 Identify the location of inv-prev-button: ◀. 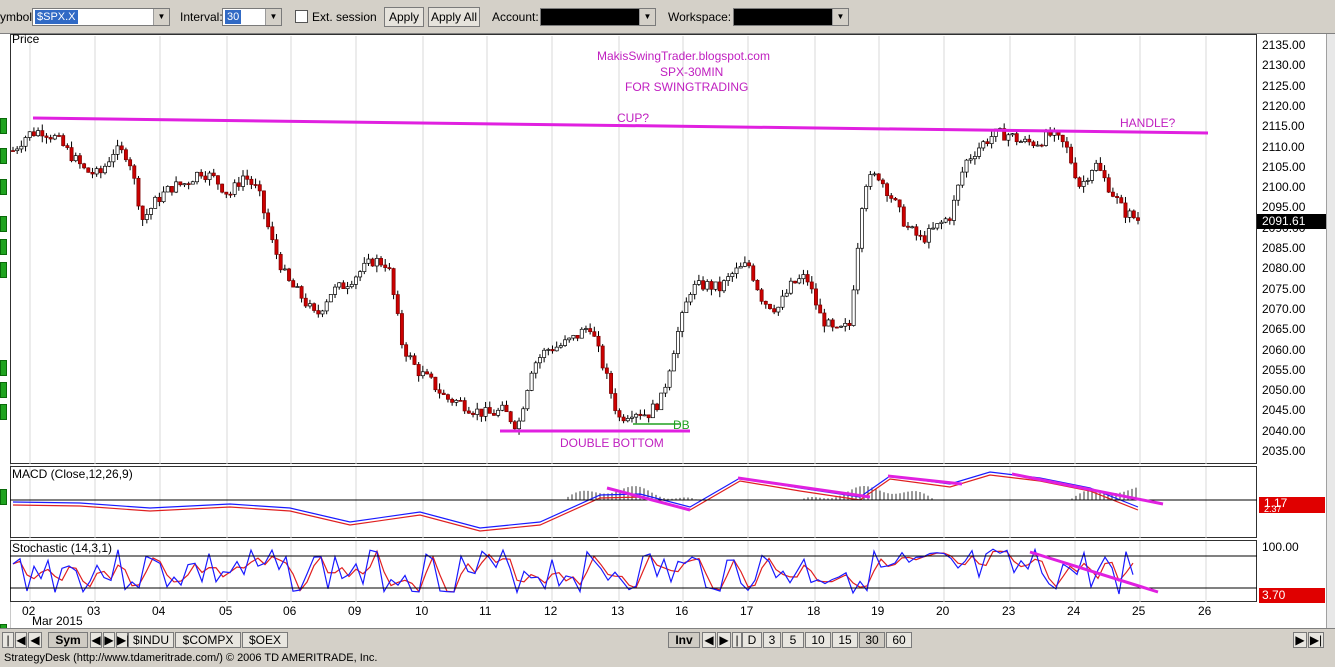
(709, 640).